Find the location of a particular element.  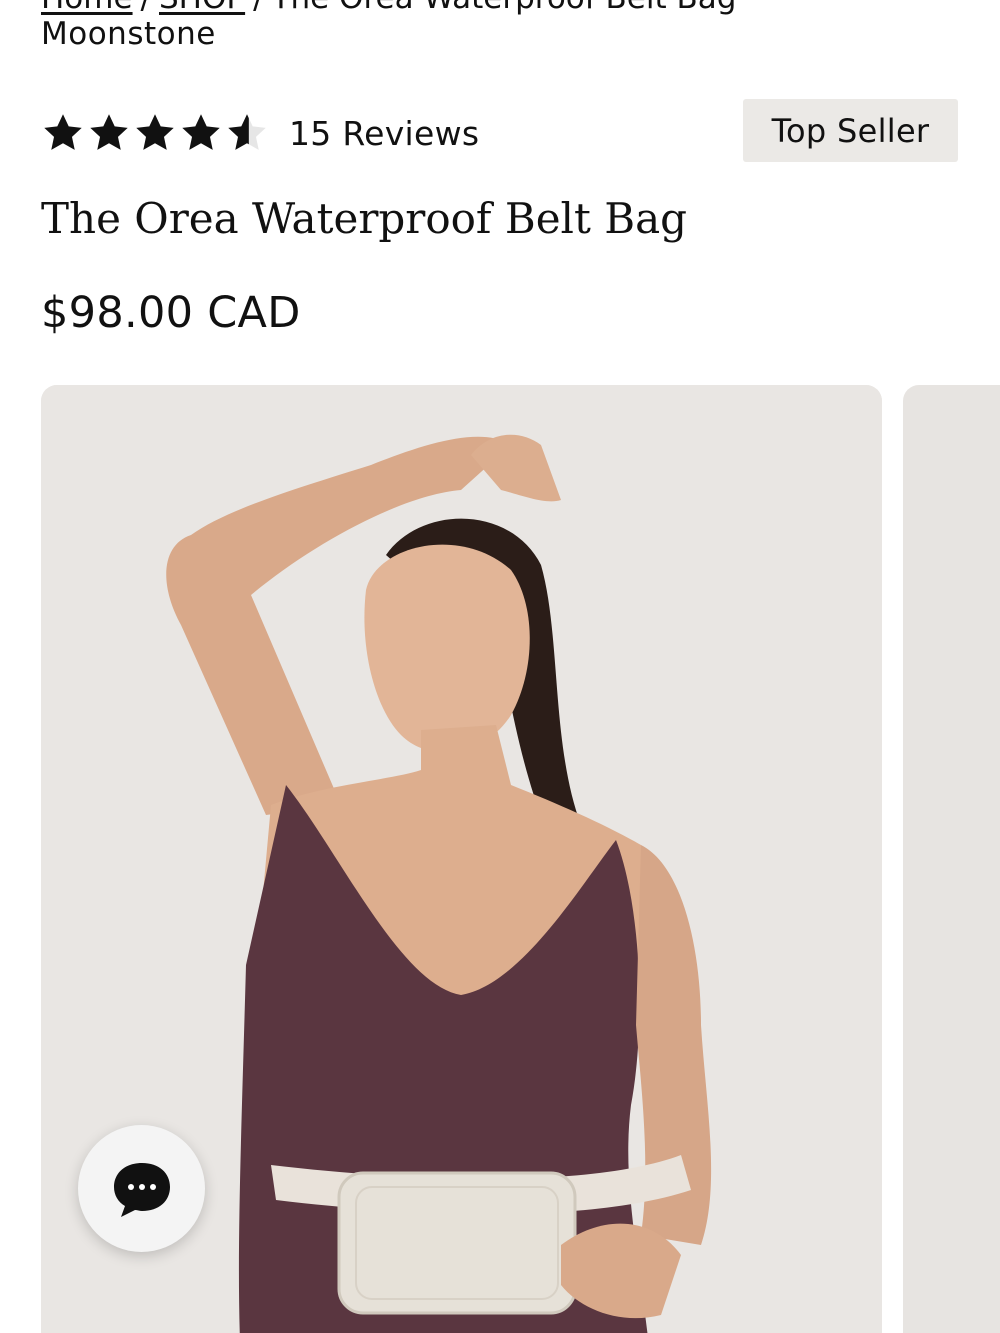

star-rating is located at coordinates (155, 133).